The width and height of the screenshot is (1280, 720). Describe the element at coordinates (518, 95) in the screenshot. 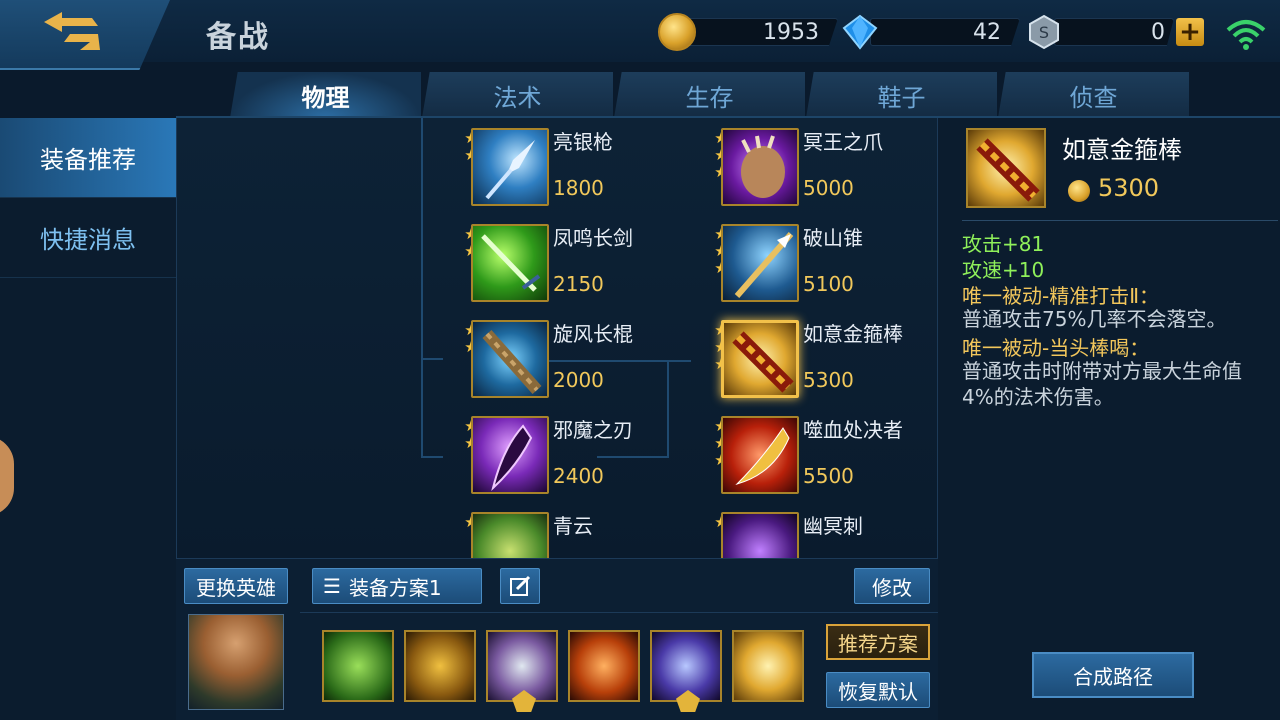

I see `tab-magic: 法术` at that location.